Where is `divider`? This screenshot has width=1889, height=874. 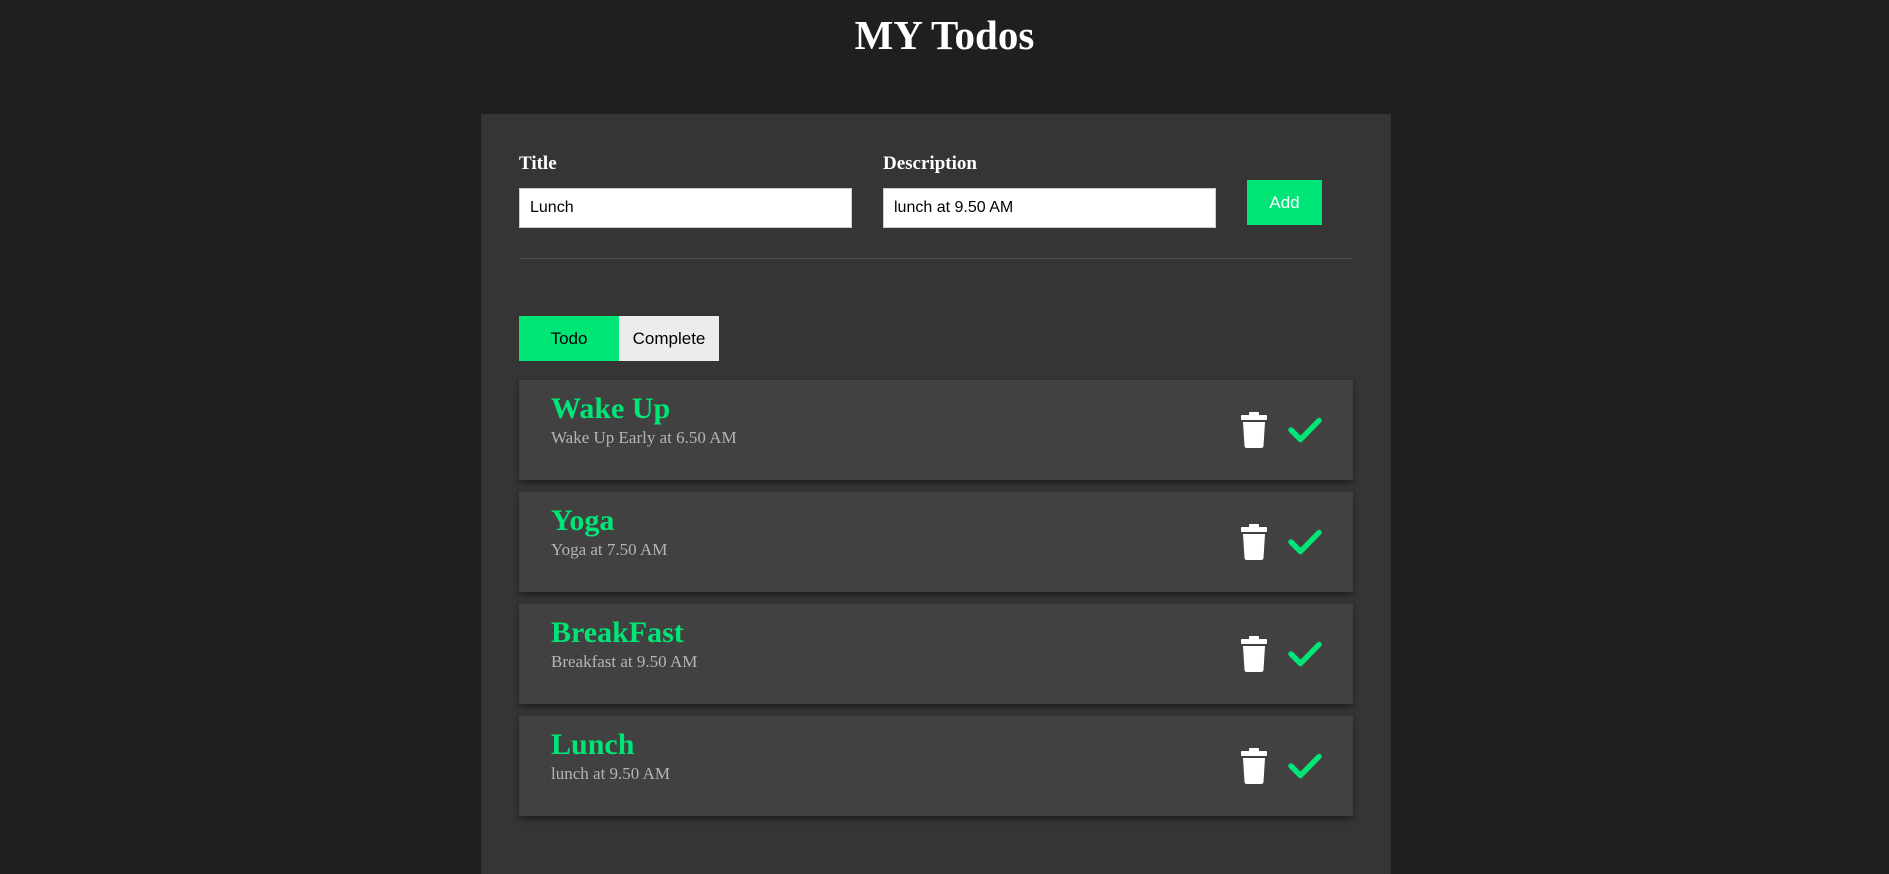 divider is located at coordinates (936, 258).